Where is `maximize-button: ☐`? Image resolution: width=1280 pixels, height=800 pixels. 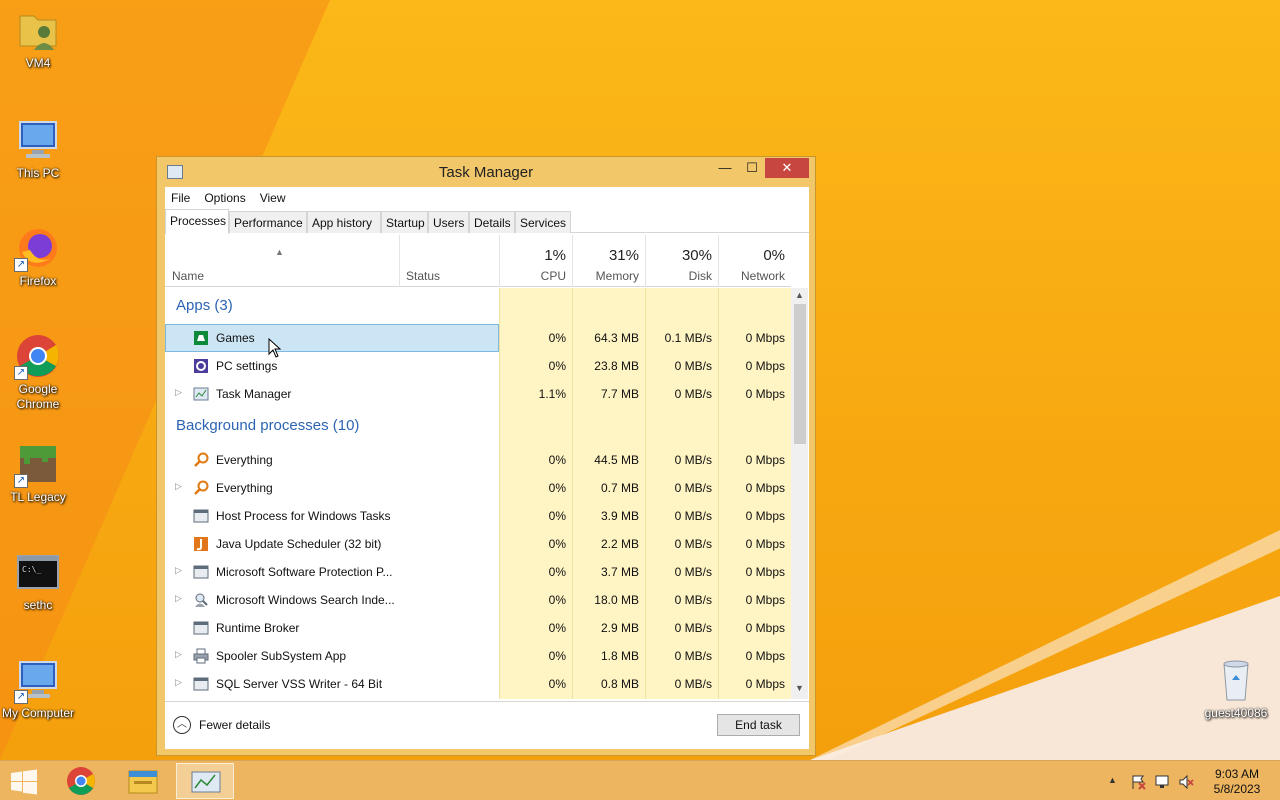
maximize-button: ☐ is located at coordinates (752, 168).